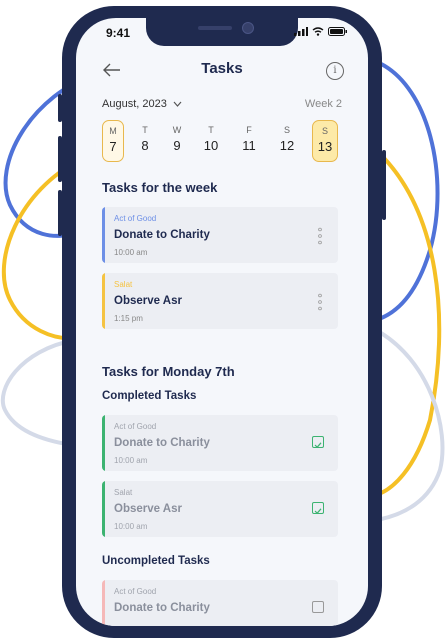 The image size is (447, 642). I want to click on day-number: 12, so click(287, 145).